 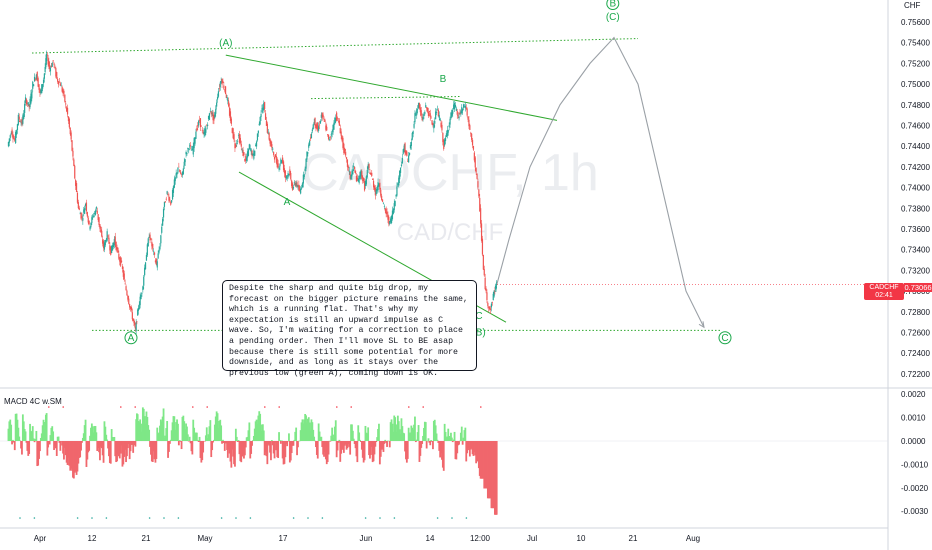 I want to click on wave-label: A, so click(x=287, y=202).